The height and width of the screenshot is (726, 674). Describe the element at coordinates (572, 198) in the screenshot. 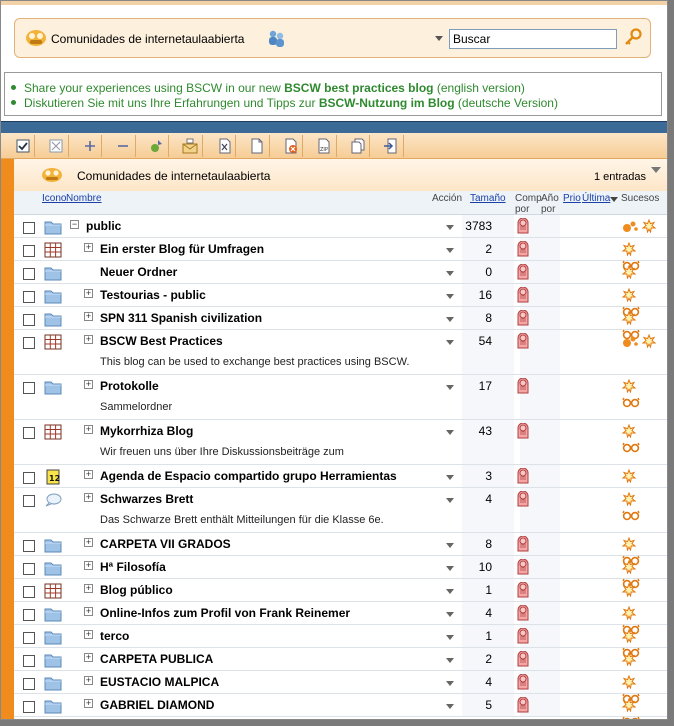

I see `col-prio: Prio` at that location.